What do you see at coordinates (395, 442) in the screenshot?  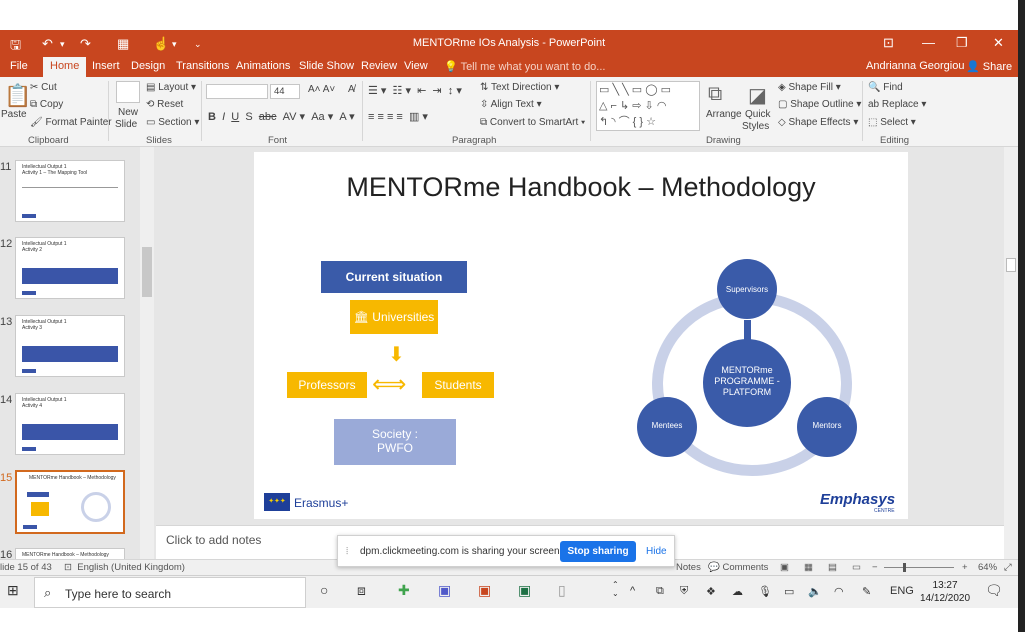 I see `society-box: Society : PWFO` at bounding box center [395, 442].